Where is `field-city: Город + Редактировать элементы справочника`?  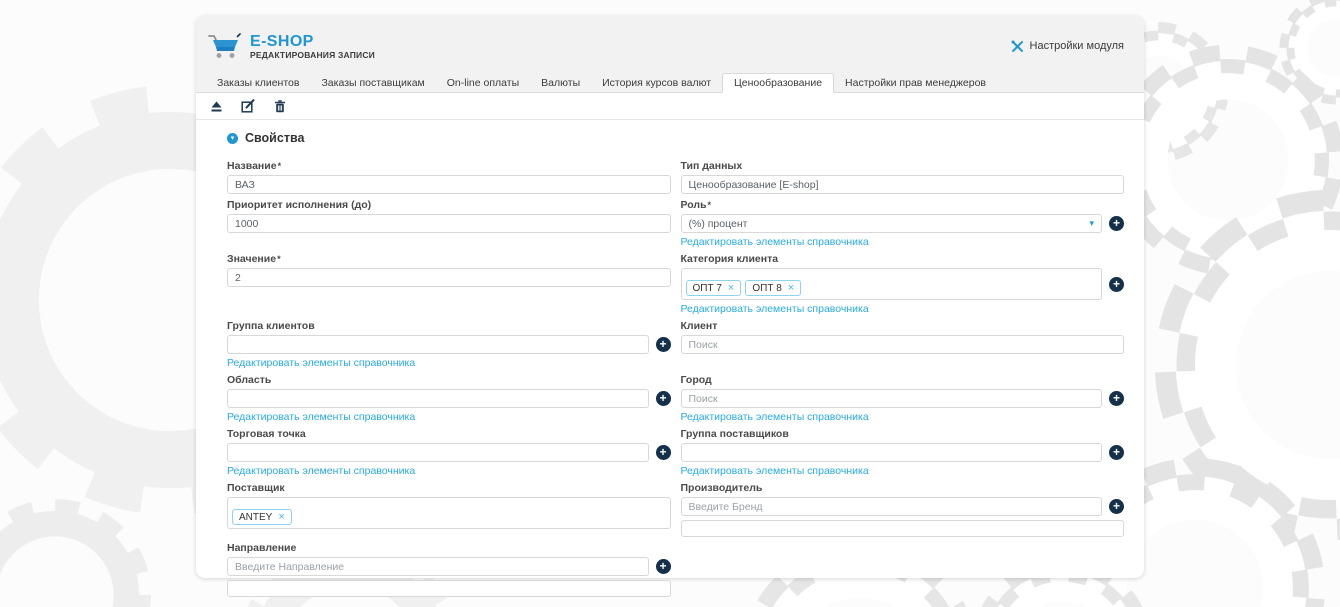 field-city: Город + Редактировать элементы справочника is located at coordinates (902, 398).